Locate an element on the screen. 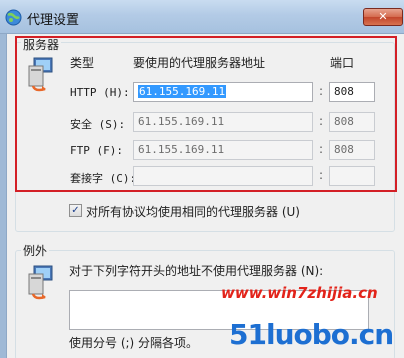 The image size is (404, 358). exceptions-group-label: 例外 is located at coordinates (35, 250).